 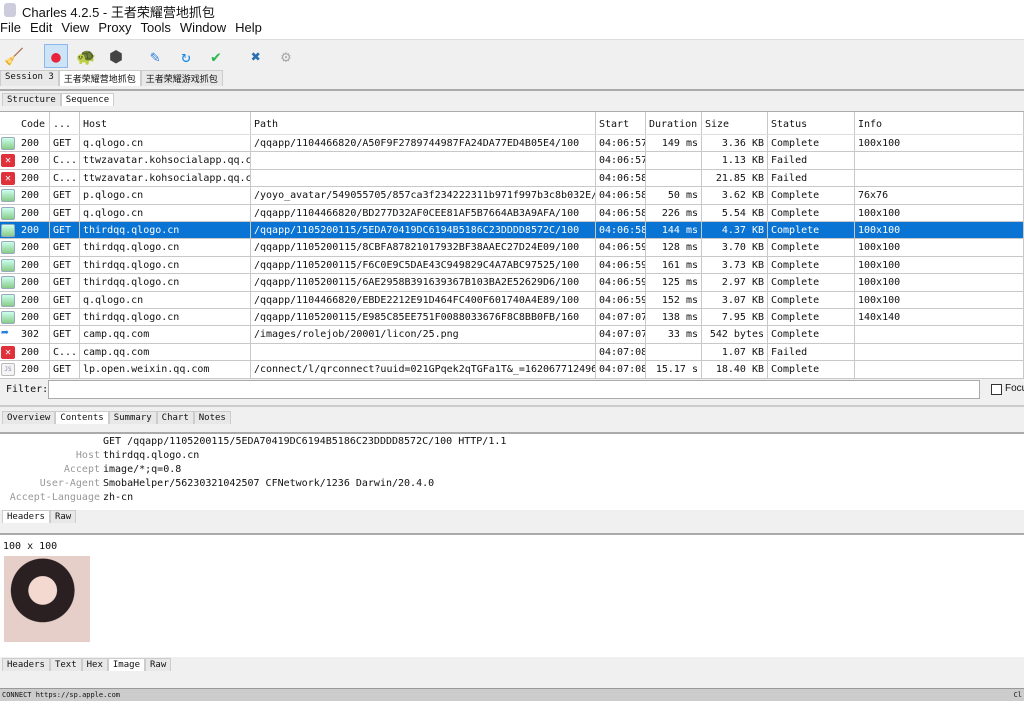 What do you see at coordinates (118, 12) in the screenshot?
I see `window-title: Charles 4.2.5 - 王者荣耀营地抓包` at bounding box center [118, 12].